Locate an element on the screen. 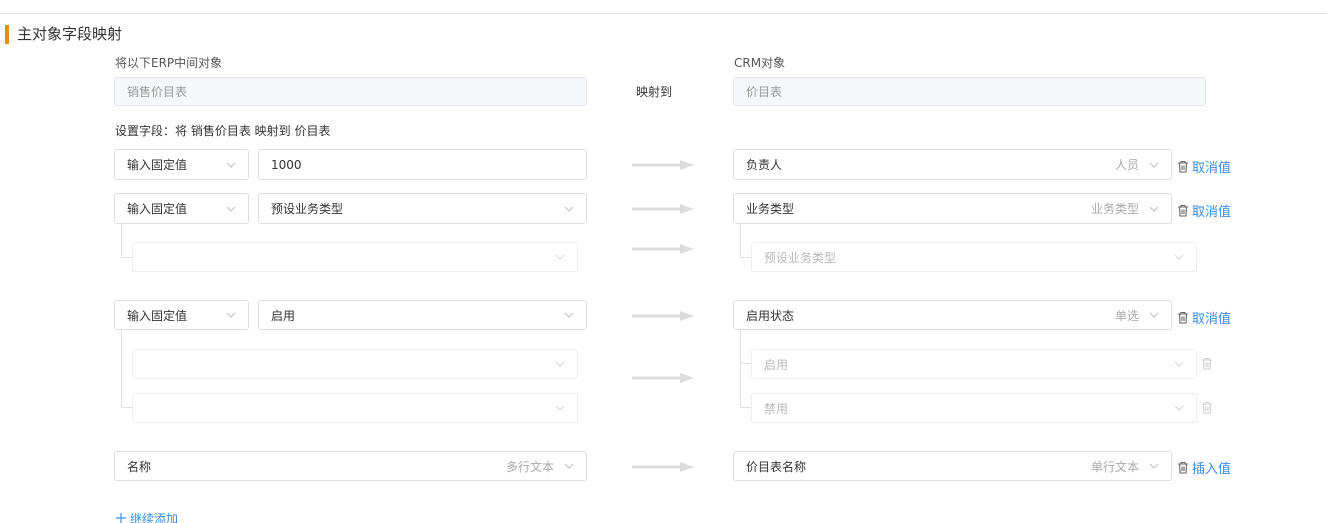 This screenshot has width=1327, height=523. row1-cancel-value-button: 取消值 is located at coordinates (1204, 166).